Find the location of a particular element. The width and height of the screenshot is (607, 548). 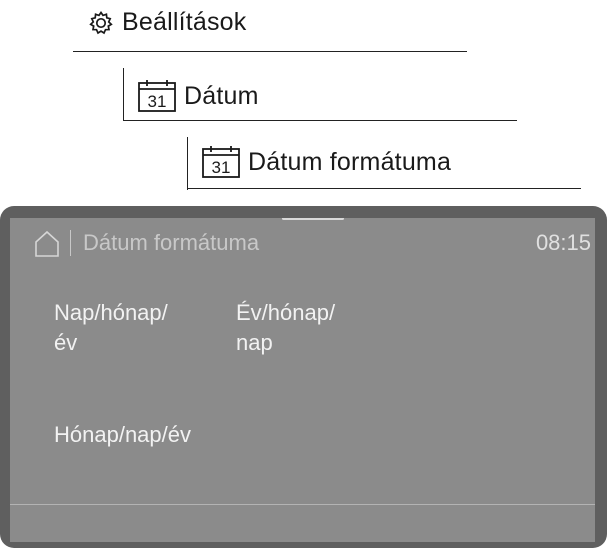

breadcrumb-label-settings: Beállítások is located at coordinates (184, 22).